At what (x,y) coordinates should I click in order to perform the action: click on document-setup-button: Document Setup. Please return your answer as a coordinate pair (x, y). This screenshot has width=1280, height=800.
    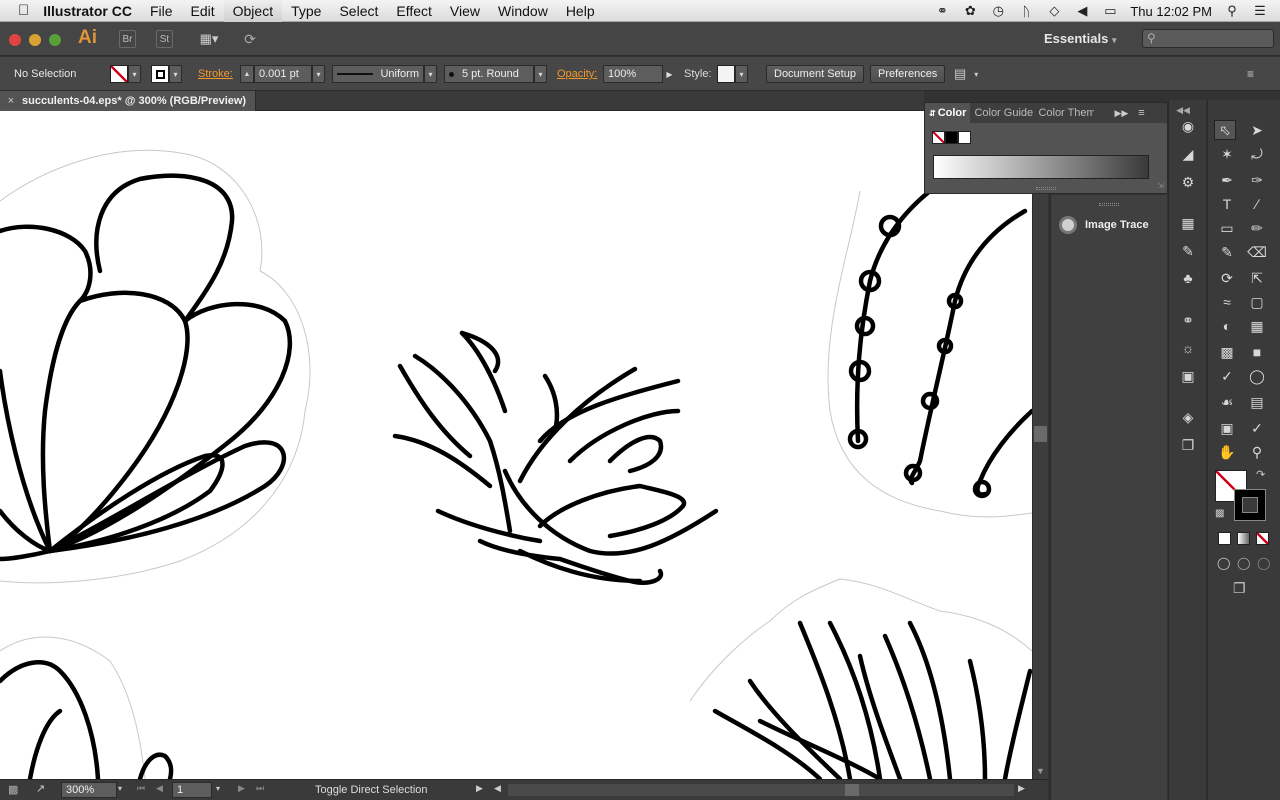
    Looking at the image, I should click on (815, 74).